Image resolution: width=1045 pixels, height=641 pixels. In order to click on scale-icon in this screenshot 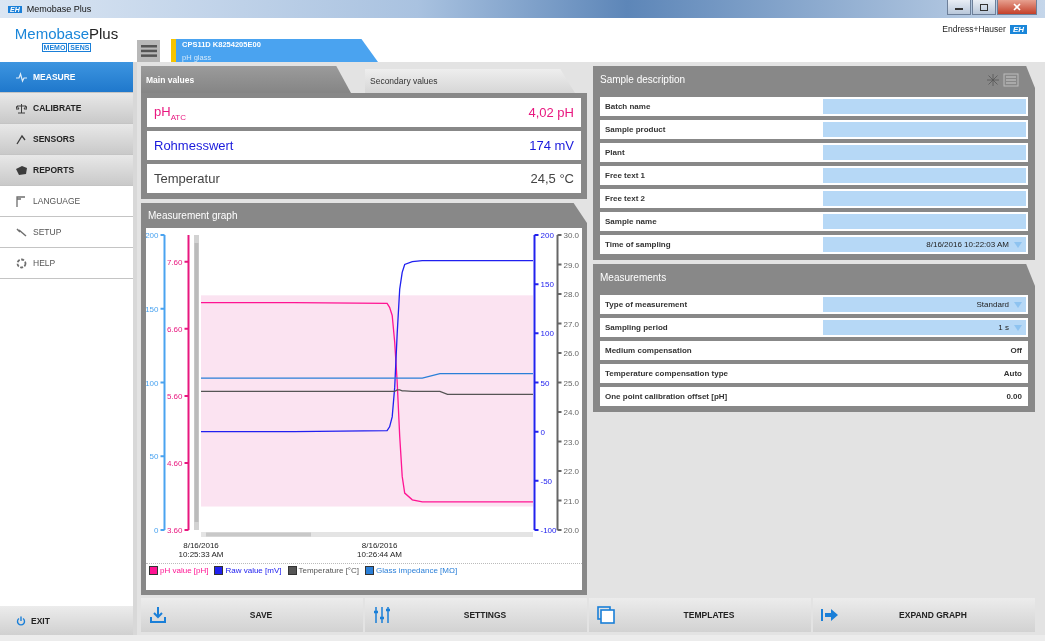, I will do `click(21, 108)`.